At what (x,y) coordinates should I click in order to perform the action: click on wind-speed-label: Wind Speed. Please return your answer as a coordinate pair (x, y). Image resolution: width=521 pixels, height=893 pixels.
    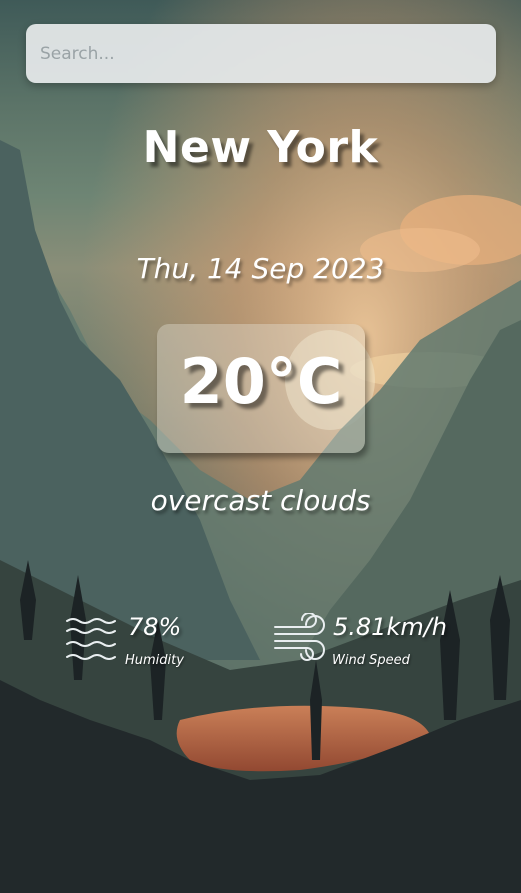
    Looking at the image, I should click on (371, 660).